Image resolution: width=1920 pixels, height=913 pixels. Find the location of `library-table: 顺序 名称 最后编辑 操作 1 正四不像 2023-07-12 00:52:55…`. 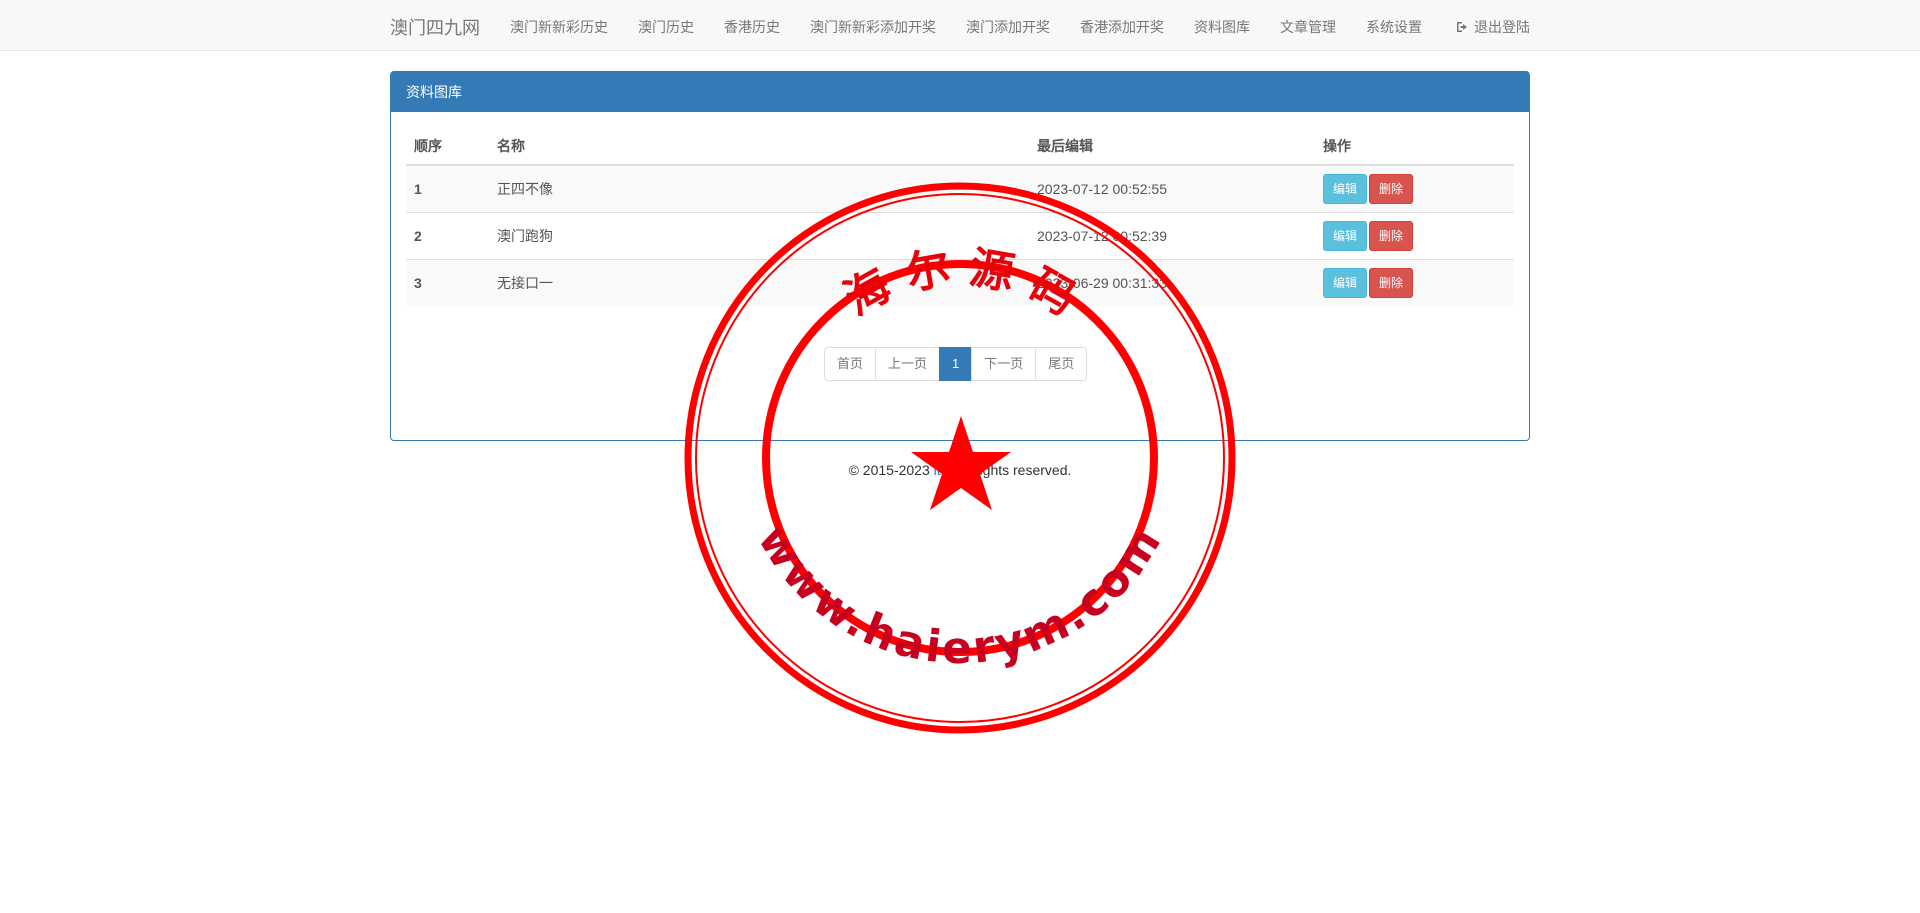

library-table: 顺序 名称 最后编辑 操作 1 正四不像 2023-07-12 00:52:55… is located at coordinates (960, 216).